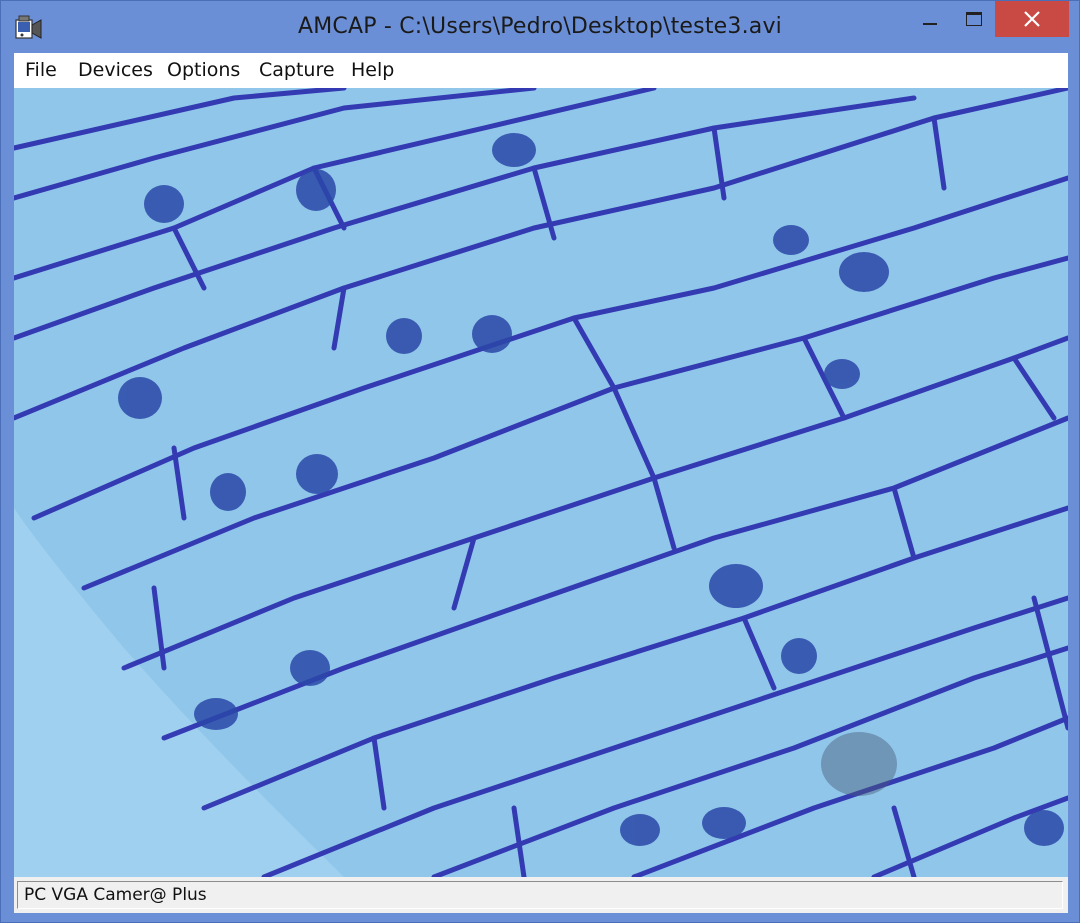 The height and width of the screenshot is (923, 1080). I want to click on close-icon, so click(1032, 19).